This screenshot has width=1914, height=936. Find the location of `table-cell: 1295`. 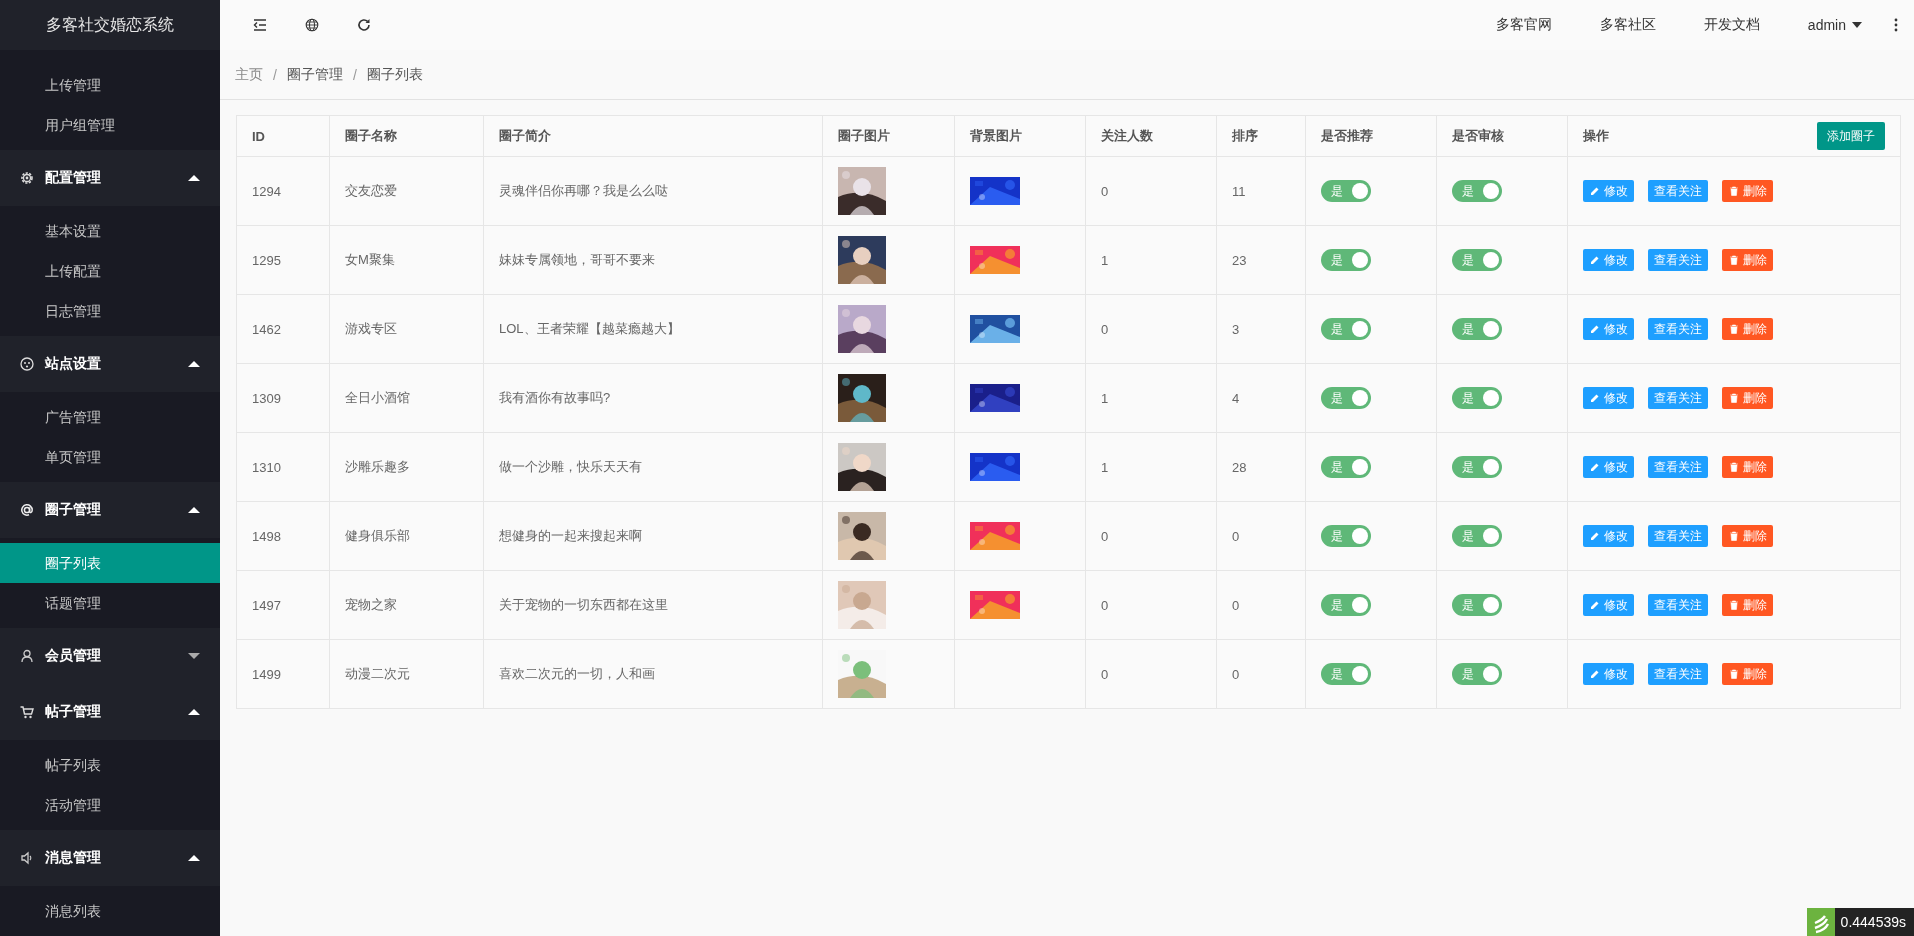

table-cell: 1295 is located at coordinates (266, 260).